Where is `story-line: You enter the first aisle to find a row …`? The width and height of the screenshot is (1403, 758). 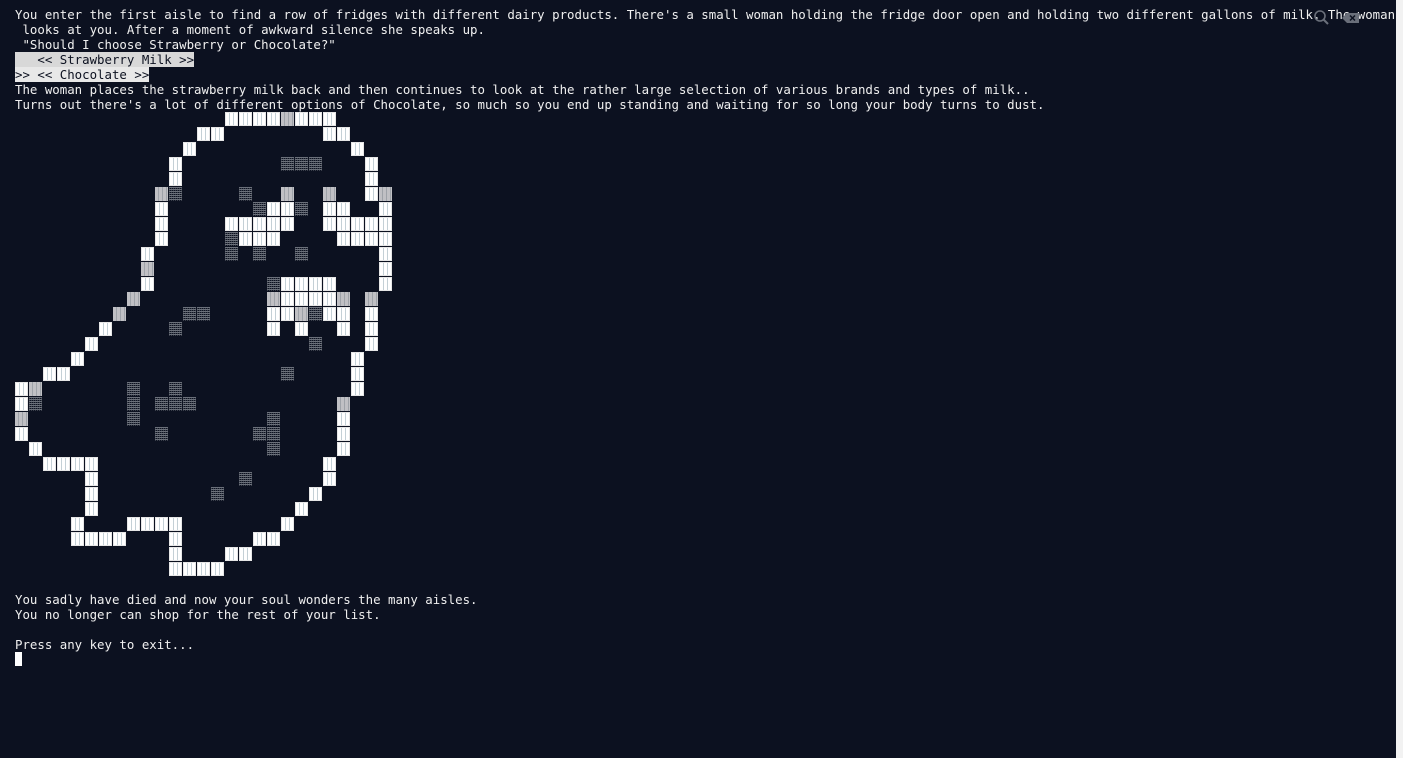
story-line: You enter the first aisle to find a row … is located at coordinates (709, 14).